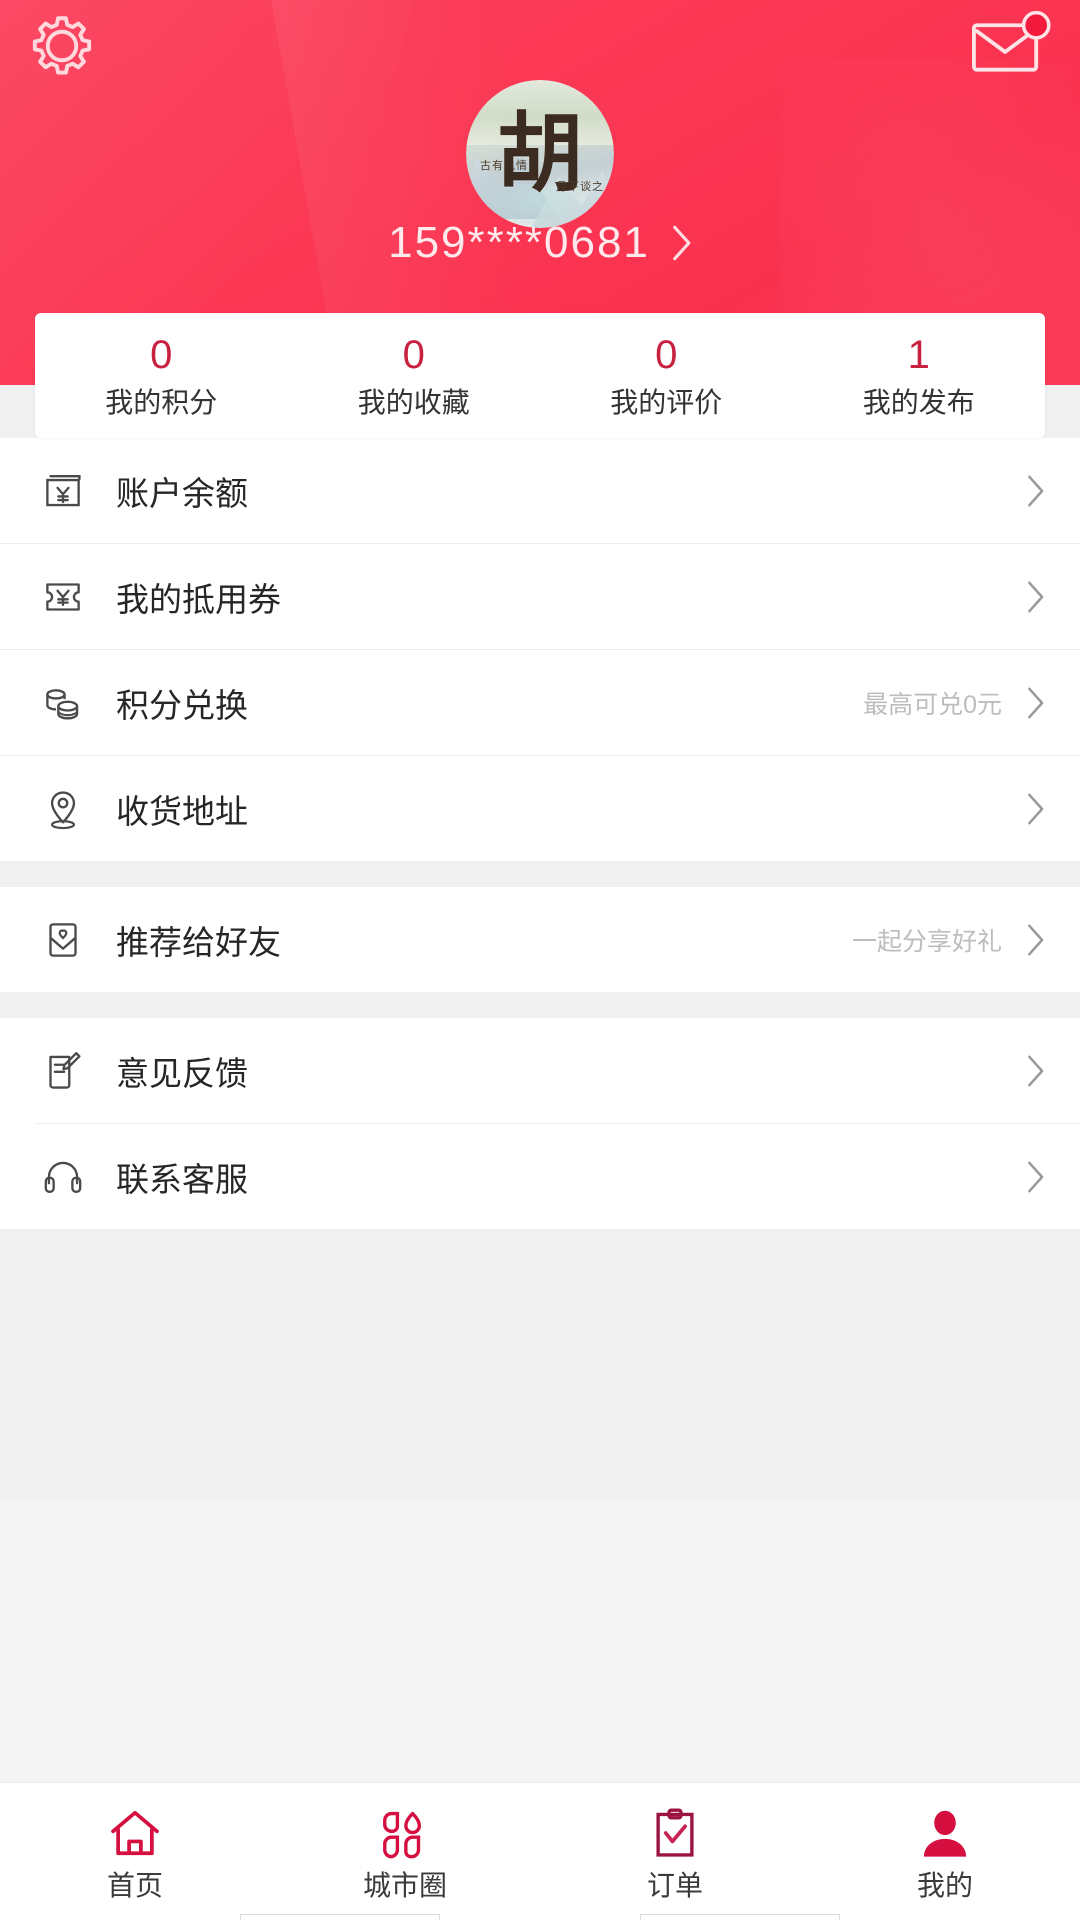 This screenshot has height=1920, width=1080. Describe the element at coordinates (674, 1885) in the screenshot. I see `tab-label: 订单` at that location.